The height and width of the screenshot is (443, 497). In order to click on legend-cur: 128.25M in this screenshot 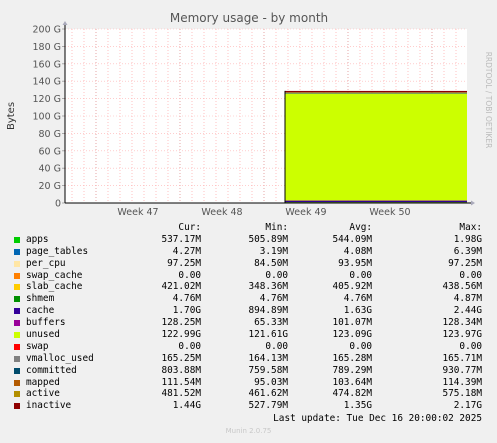, I will do `click(181, 323)`.